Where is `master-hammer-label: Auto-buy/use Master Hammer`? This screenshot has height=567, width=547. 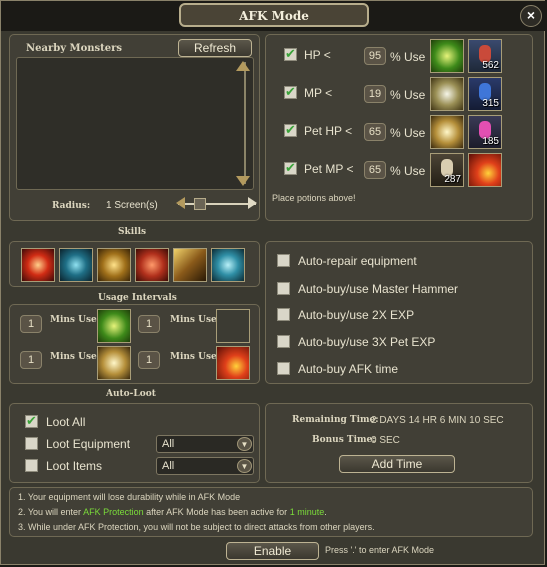 master-hammer-label: Auto-buy/use Master Hammer is located at coordinates (378, 289).